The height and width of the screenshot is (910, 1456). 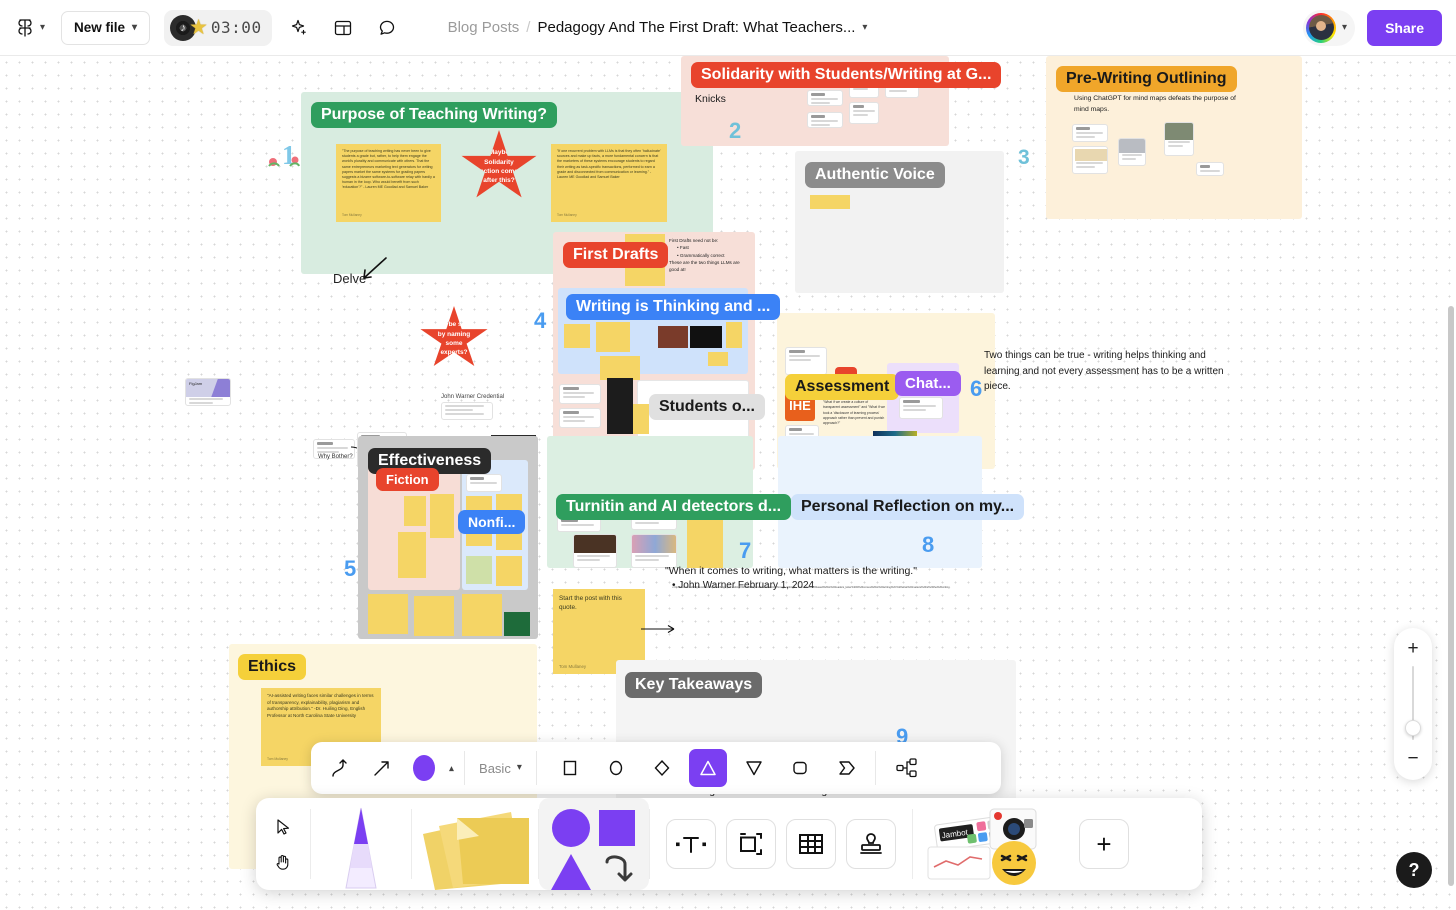 What do you see at coordinates (361, 844) in the screenshot?
I see `marker-tool` at bounding box center [361, 844].